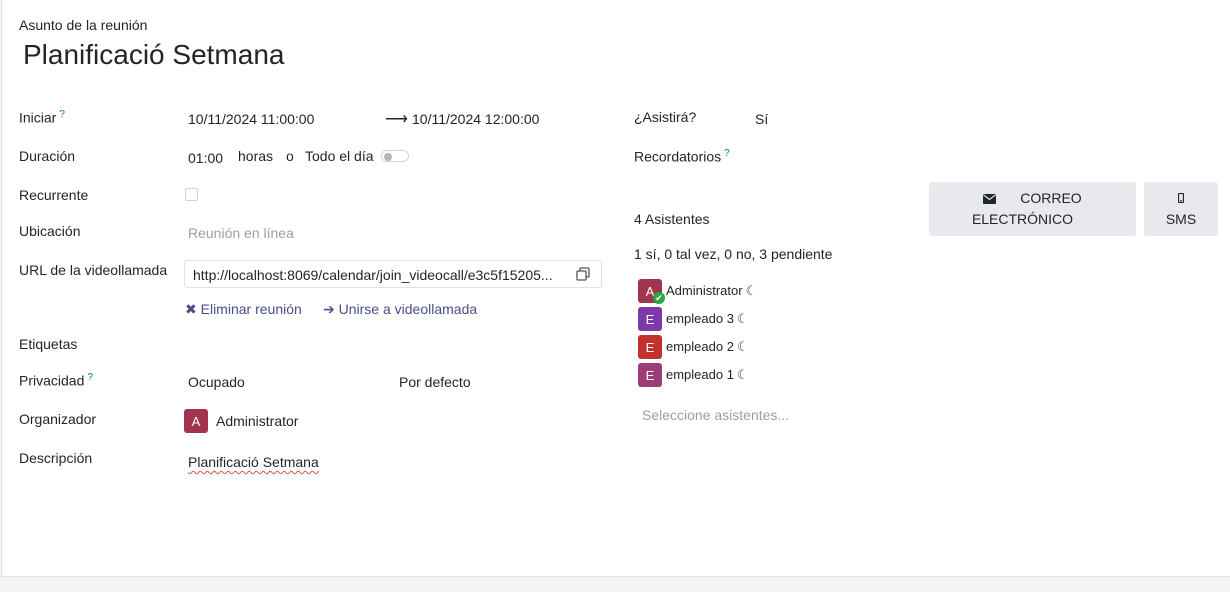 The height and width of the screenshot is (592, 1230). What do you see at coordinates (241, 233) in the screenshot?
I see `location-input: Reunión en línea` at bounding box center [241, 233].